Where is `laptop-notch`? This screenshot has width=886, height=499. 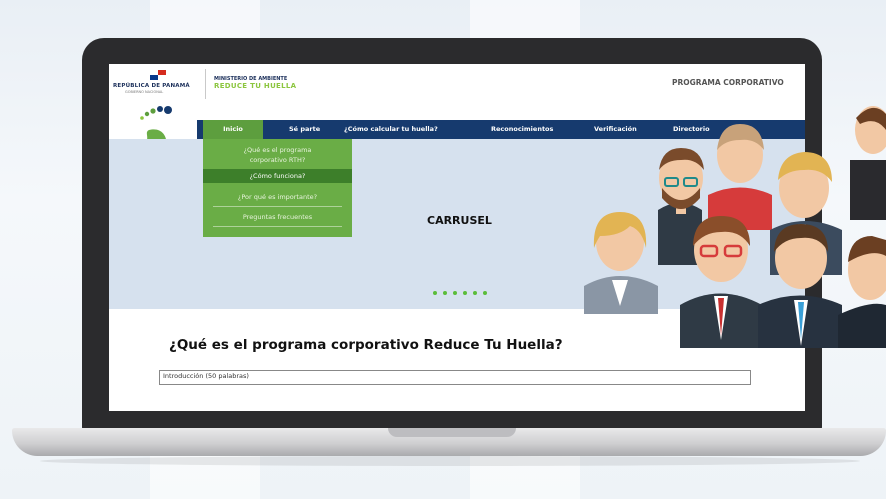 laptop-notch is located at coordinates (452, 432).